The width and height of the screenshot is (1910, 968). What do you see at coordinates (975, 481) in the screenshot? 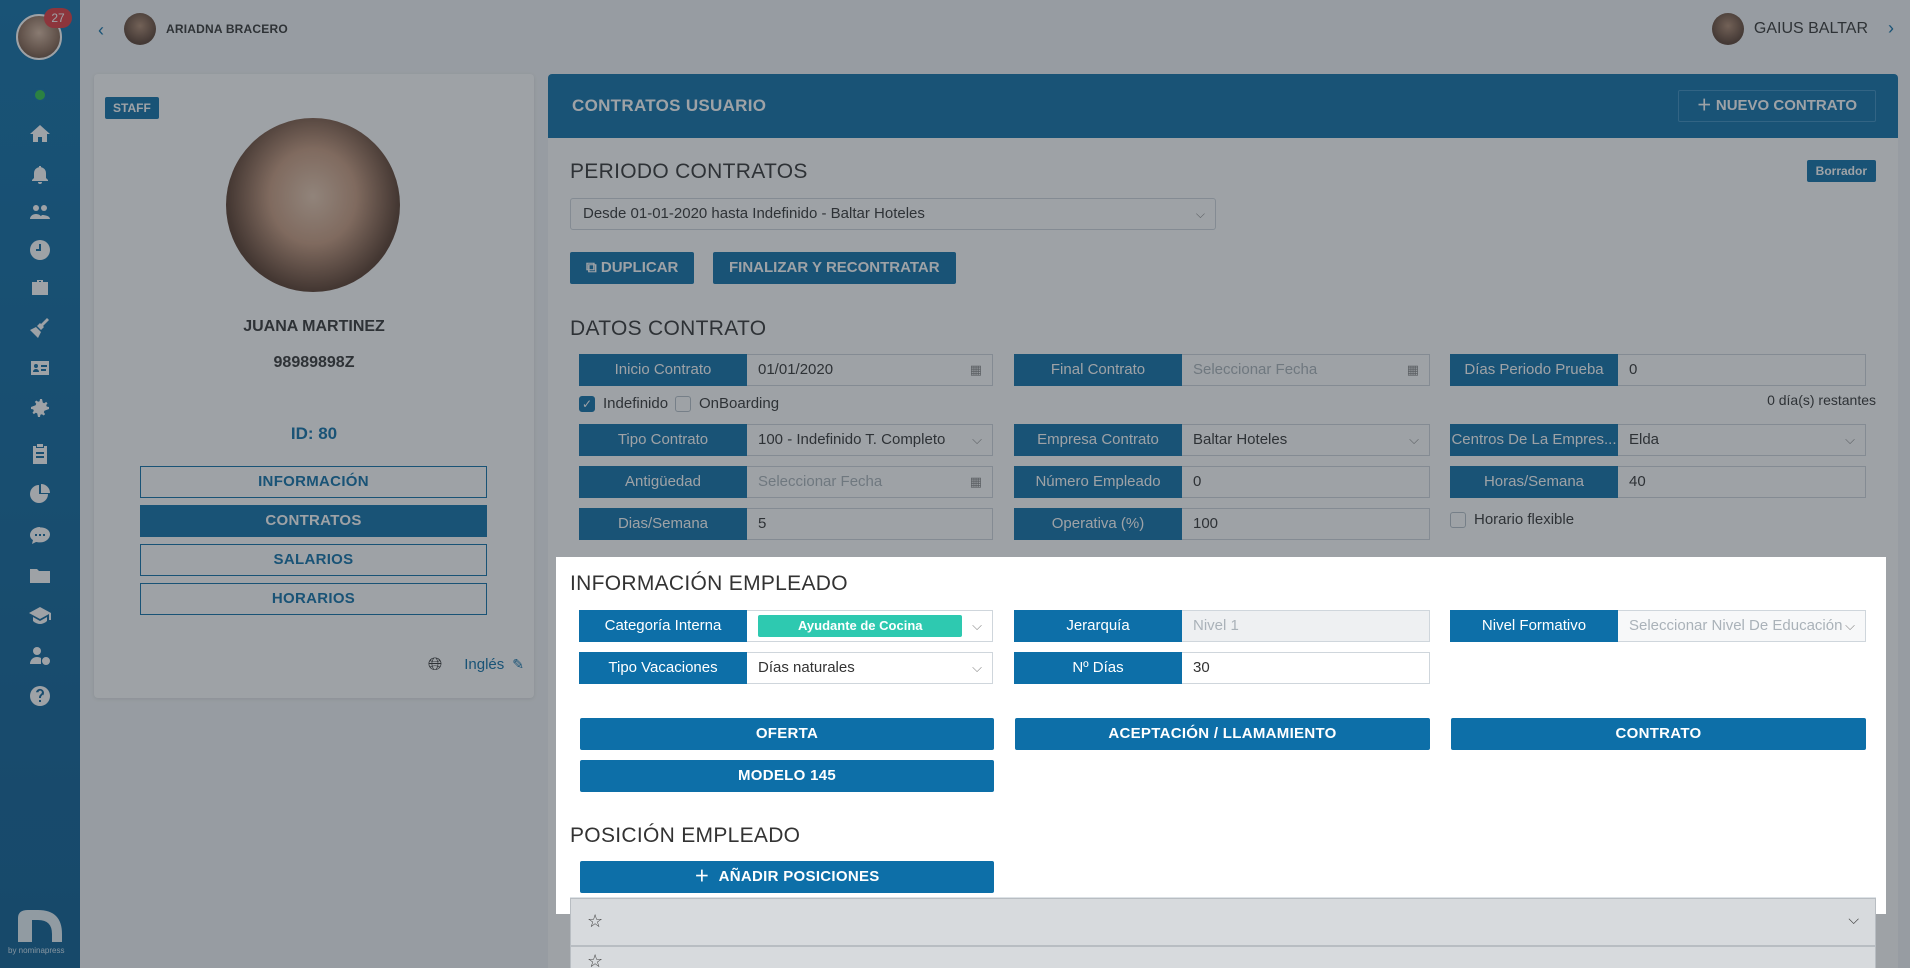
I see `calendar-icon: ▦` at bounding box center [975, 481].